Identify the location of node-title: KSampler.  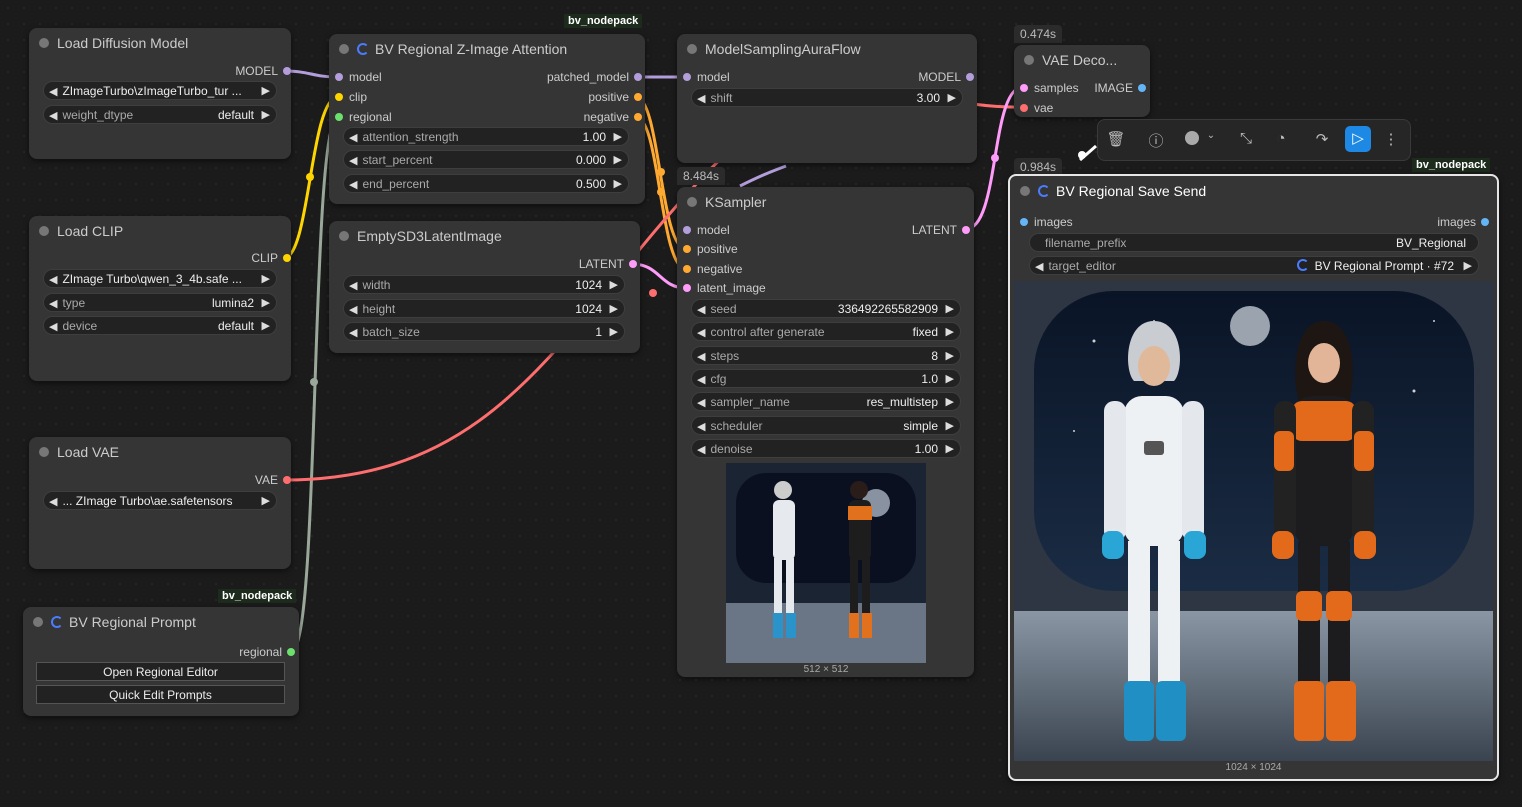
(736, 202).